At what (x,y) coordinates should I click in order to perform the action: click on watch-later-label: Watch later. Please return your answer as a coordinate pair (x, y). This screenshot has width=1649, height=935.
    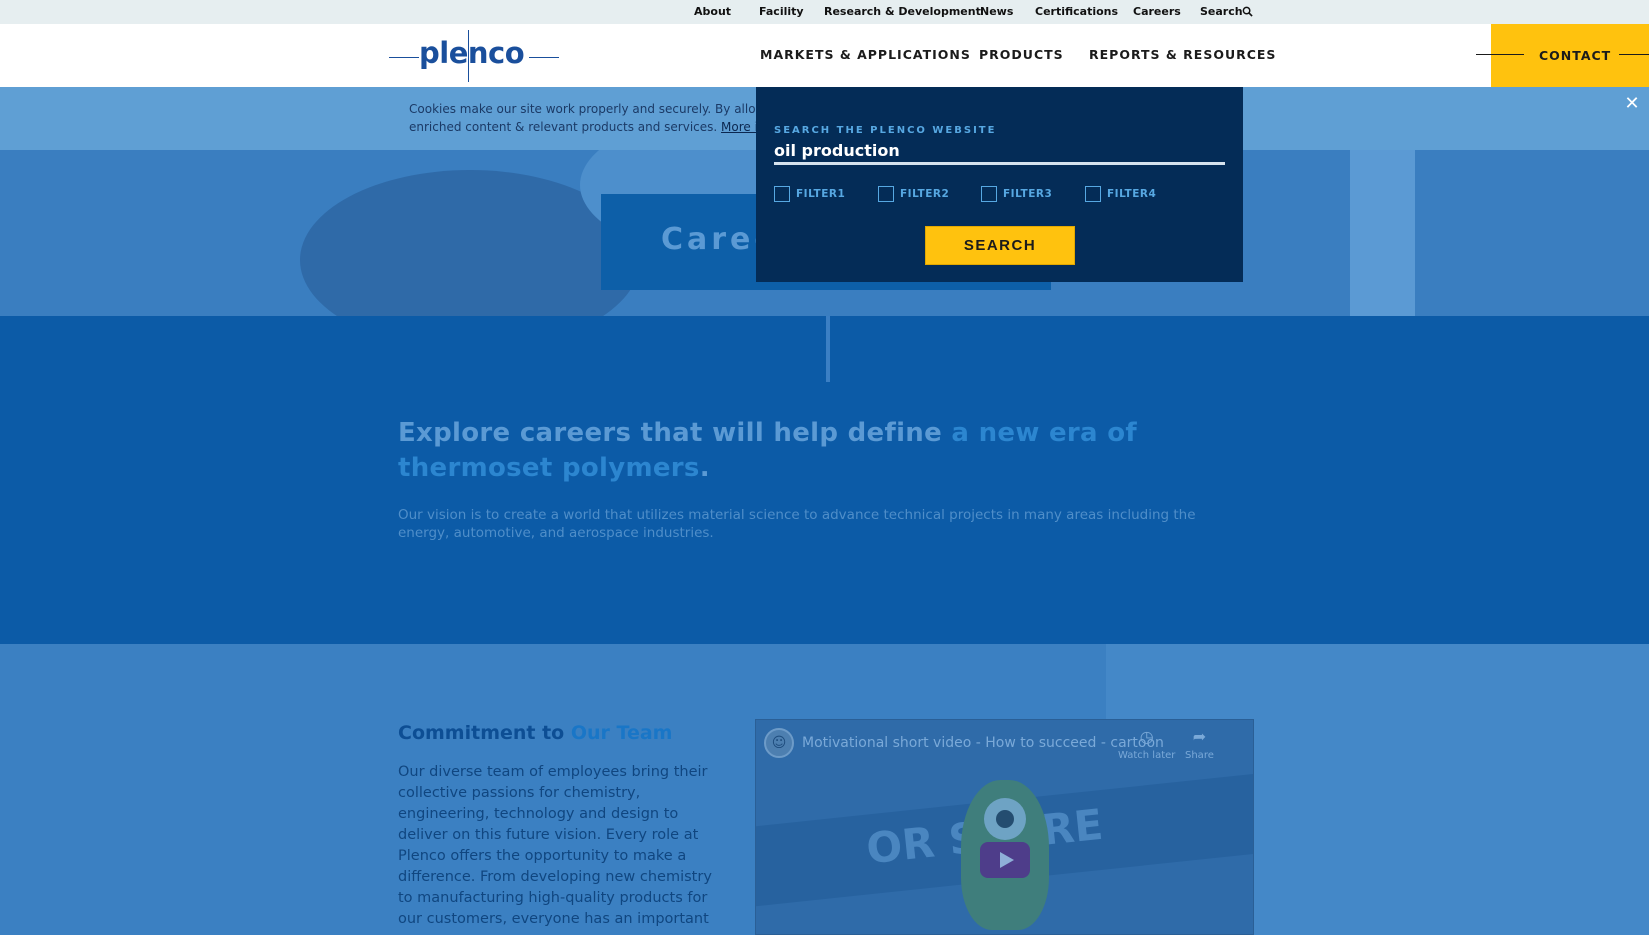
    Looking at the image, I should click on (1147, 755).